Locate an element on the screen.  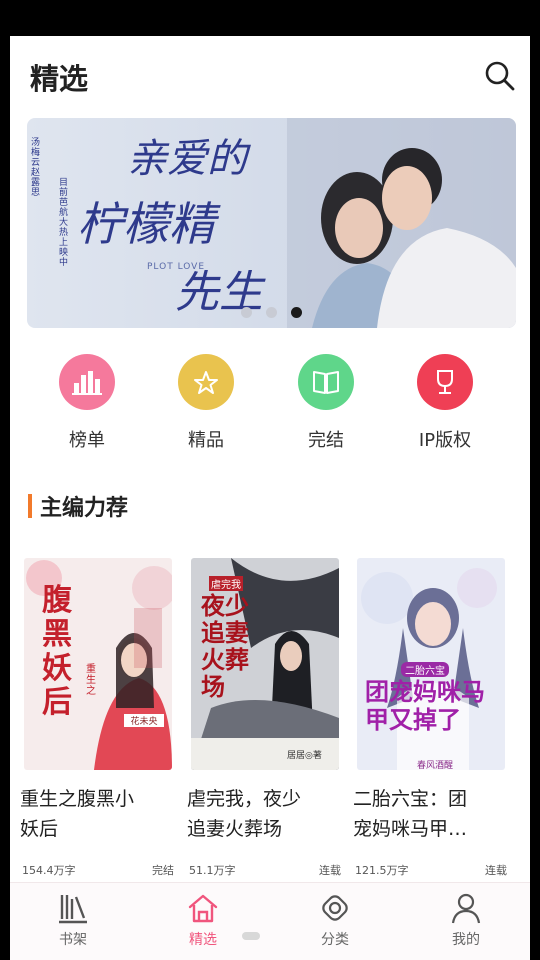
quick-link-label: 精品 is located at coordinates (206, 440).